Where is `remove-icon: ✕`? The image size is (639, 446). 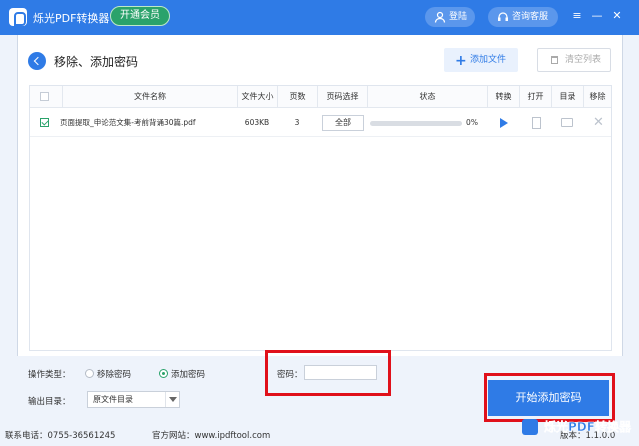
remove-icon: ✕ is located at coordinates (598, 123).